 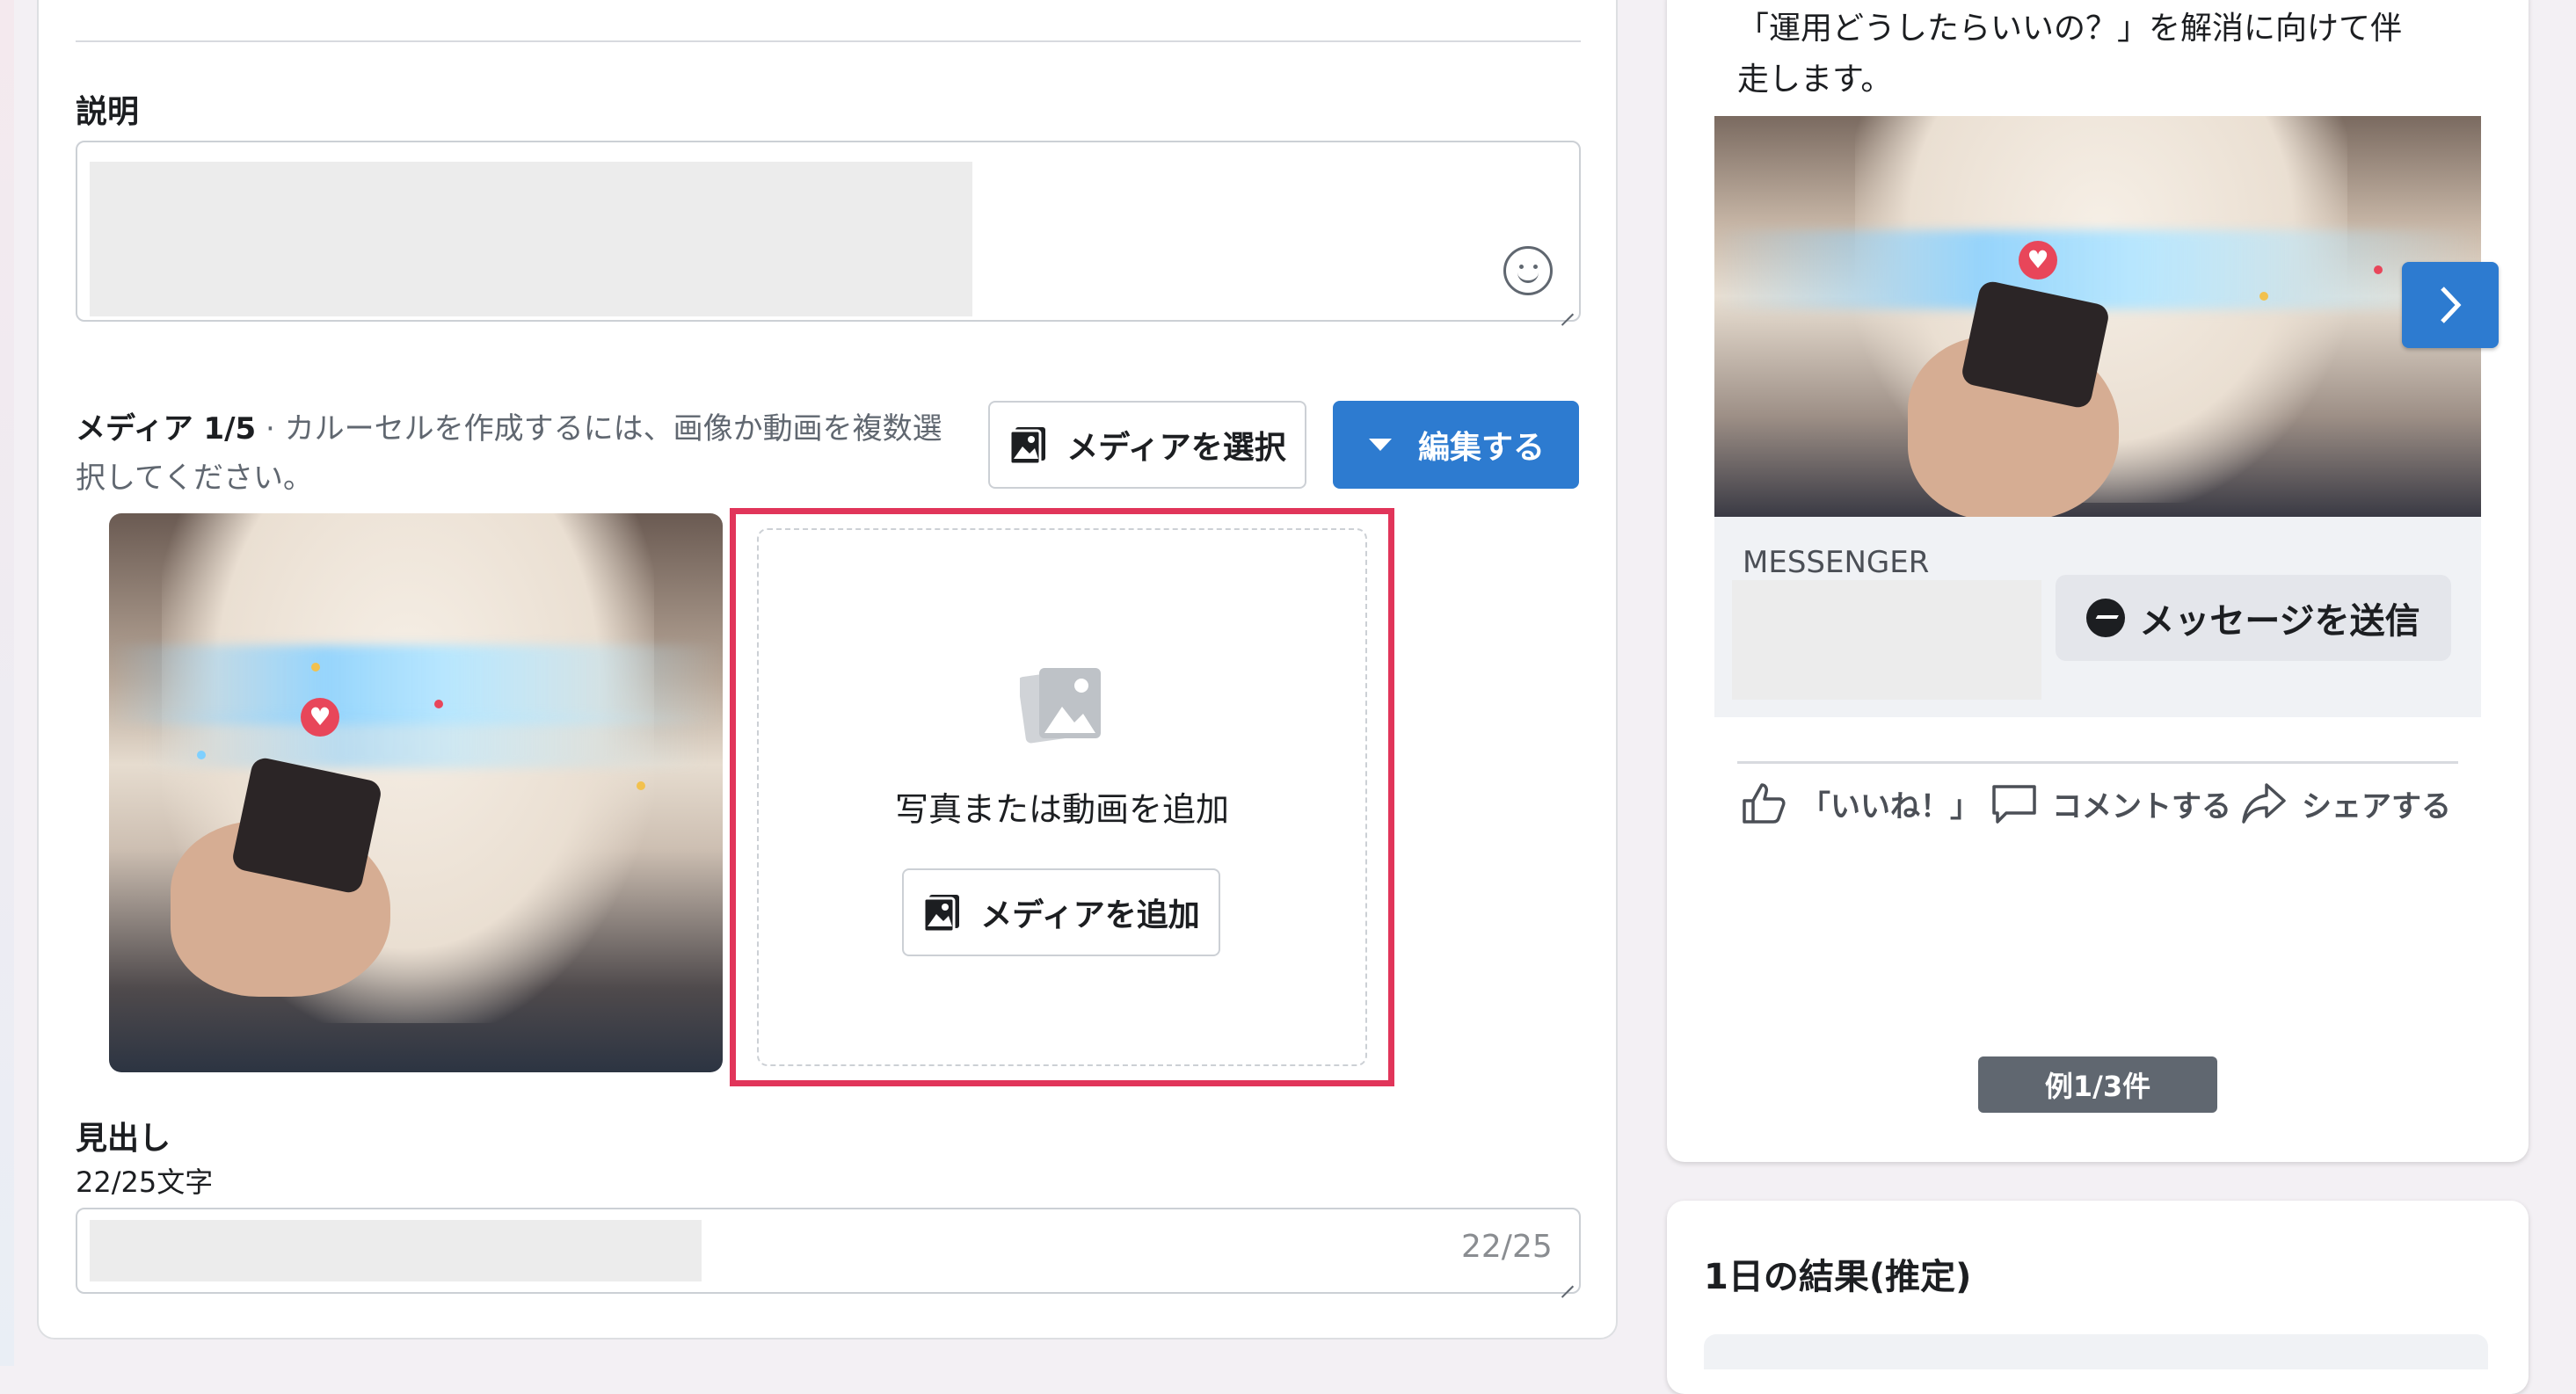 I want to click on carousel-next-button, so click(x=2450, y=305).